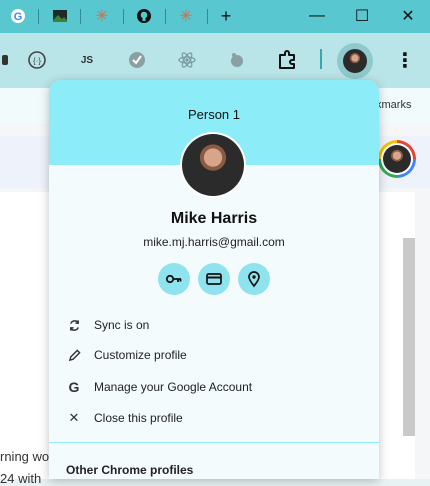  I want to click on profile-label: Person 1, so click(214, 114).